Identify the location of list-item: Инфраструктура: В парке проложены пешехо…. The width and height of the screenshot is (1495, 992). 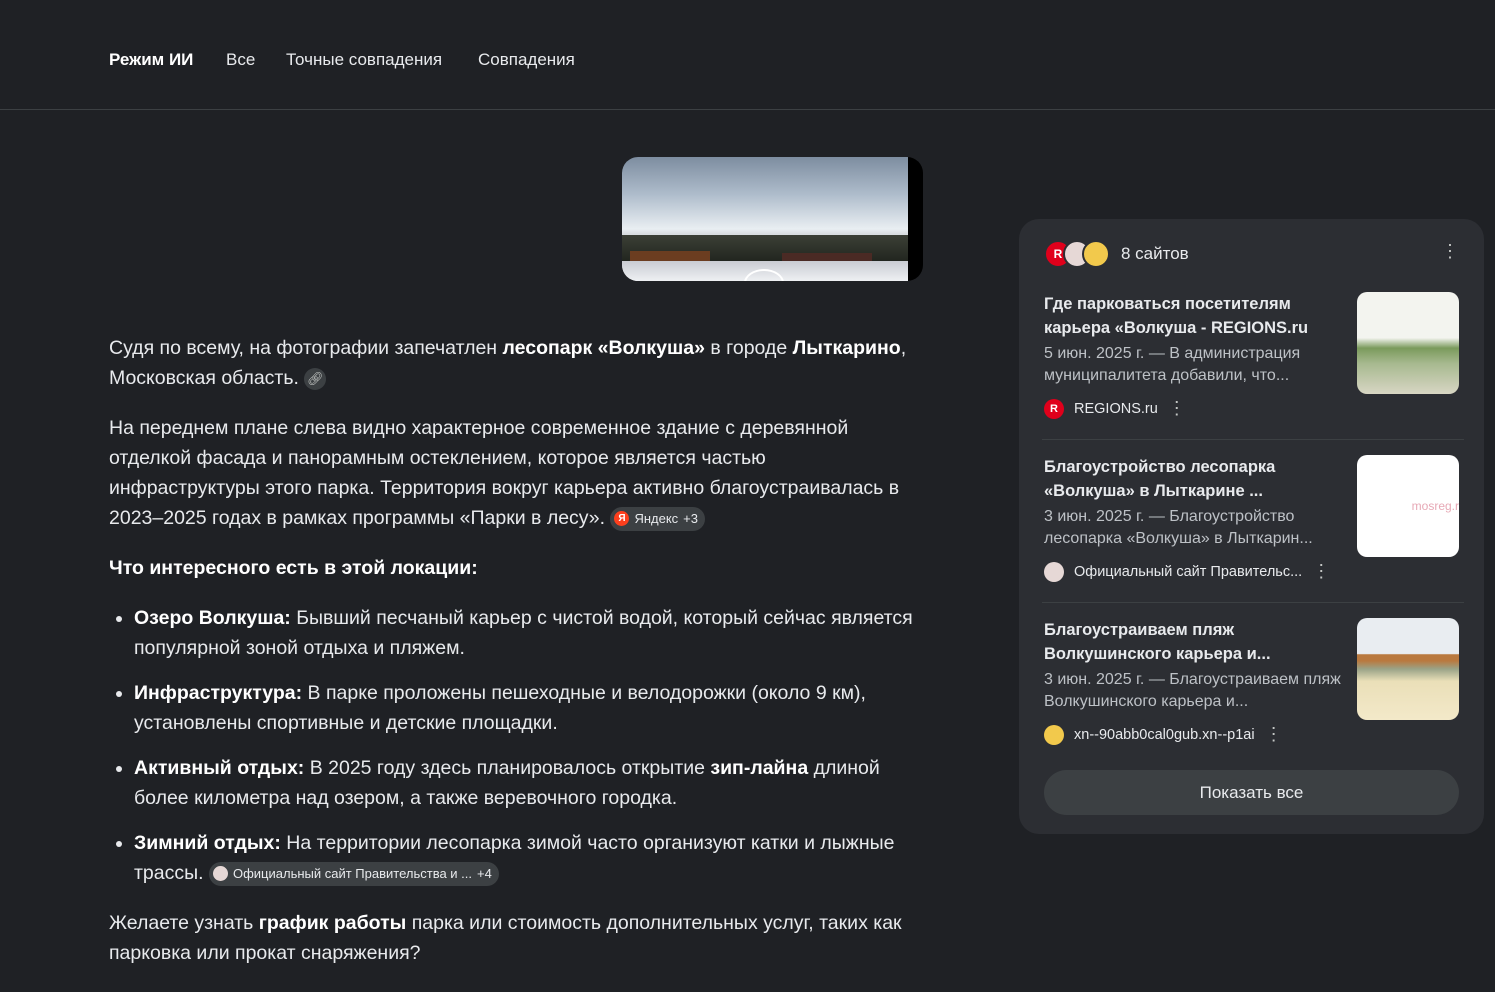
(526, 708).